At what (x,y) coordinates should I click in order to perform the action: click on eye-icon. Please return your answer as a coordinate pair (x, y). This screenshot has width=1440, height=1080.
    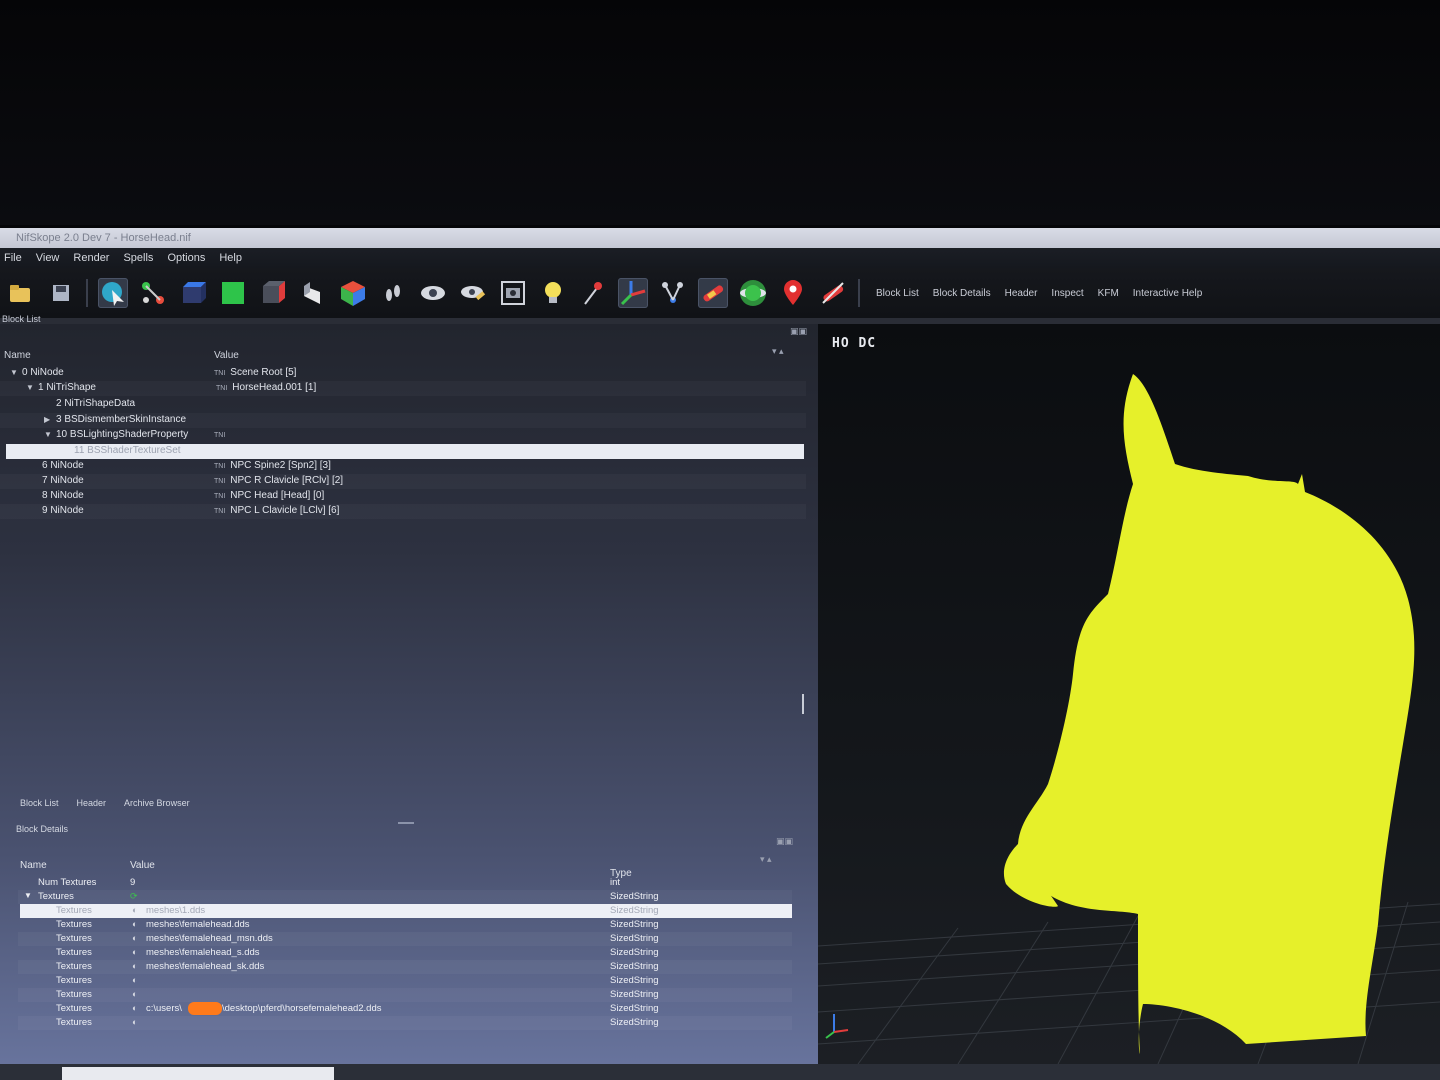
    Looking at the image, I should click on (433, 293).